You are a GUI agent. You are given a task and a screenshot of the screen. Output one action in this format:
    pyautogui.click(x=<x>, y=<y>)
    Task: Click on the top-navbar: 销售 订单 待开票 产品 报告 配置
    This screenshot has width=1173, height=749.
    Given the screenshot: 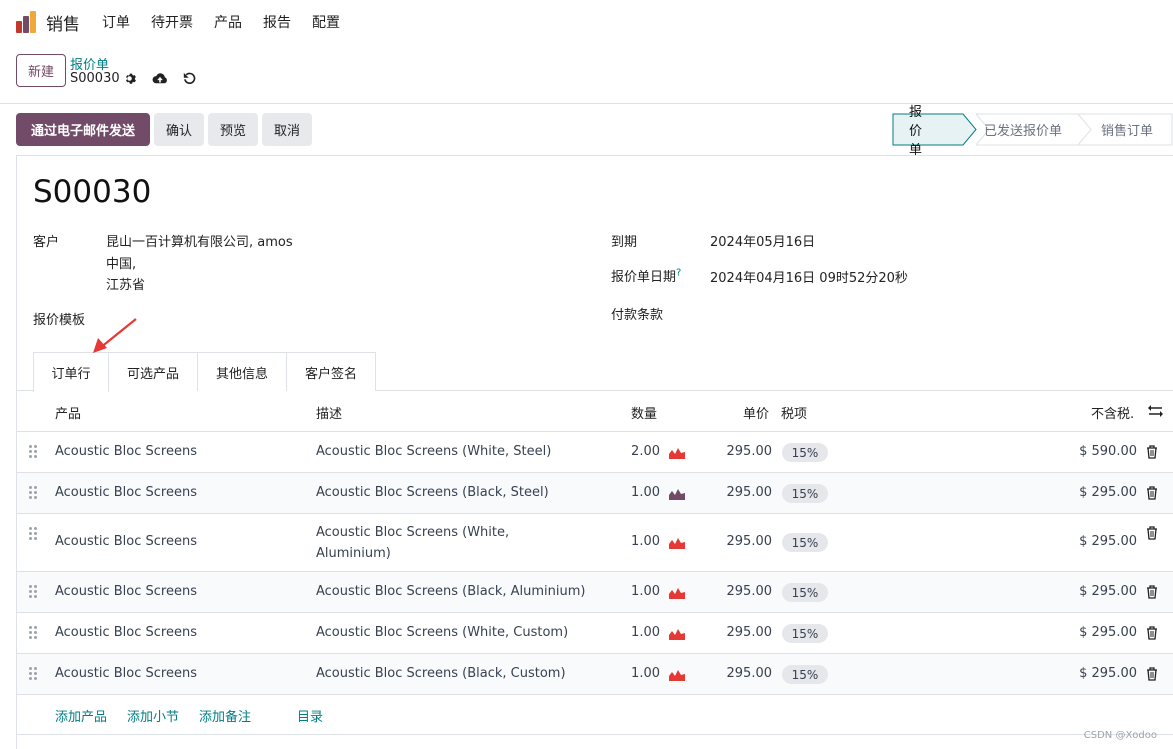 What is the action you would take?
    pyautogui.click(x=586, y=22)
    